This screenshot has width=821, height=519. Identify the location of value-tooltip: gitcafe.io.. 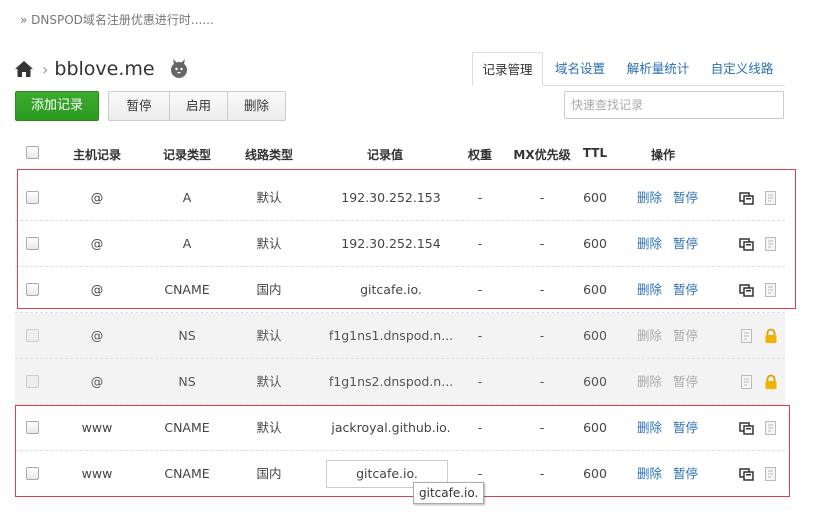
(449, 493).